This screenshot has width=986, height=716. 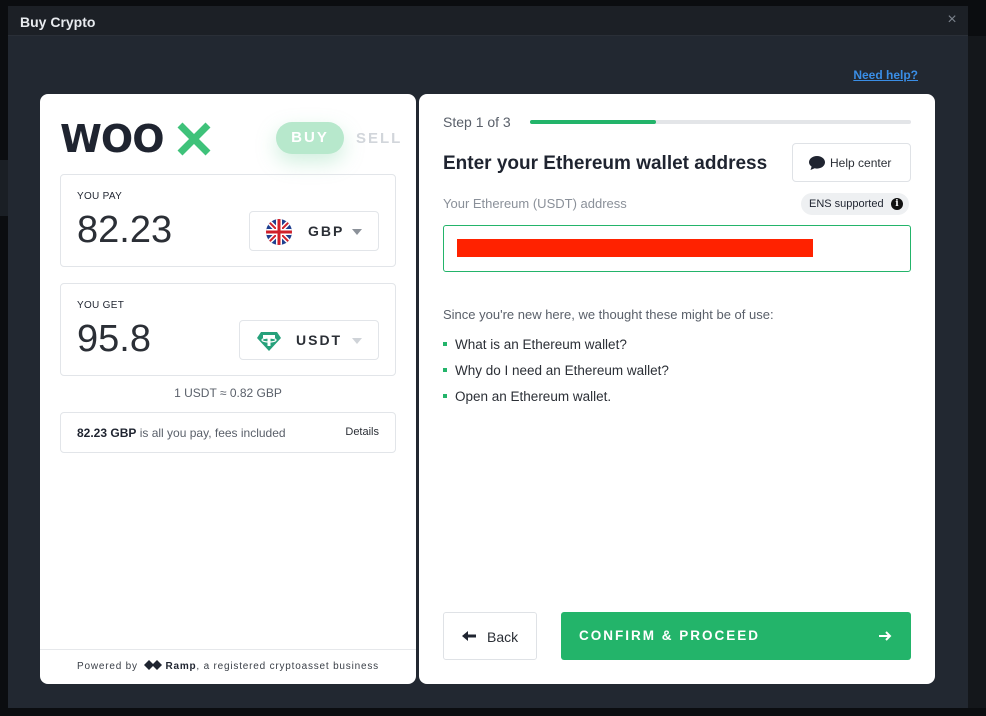 I want to click on pay-currency-select: GBP, so click(x=314, y=231).